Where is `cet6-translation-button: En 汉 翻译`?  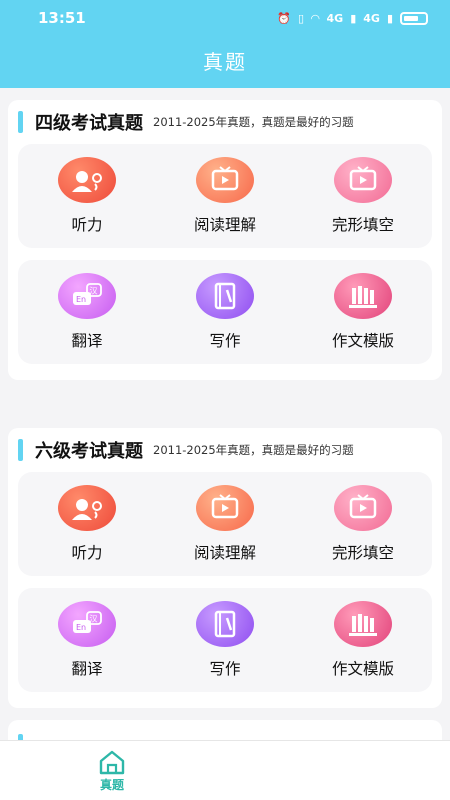
cet6-translation-button: En 汉 翻译 is located at coordinates (87, 640).